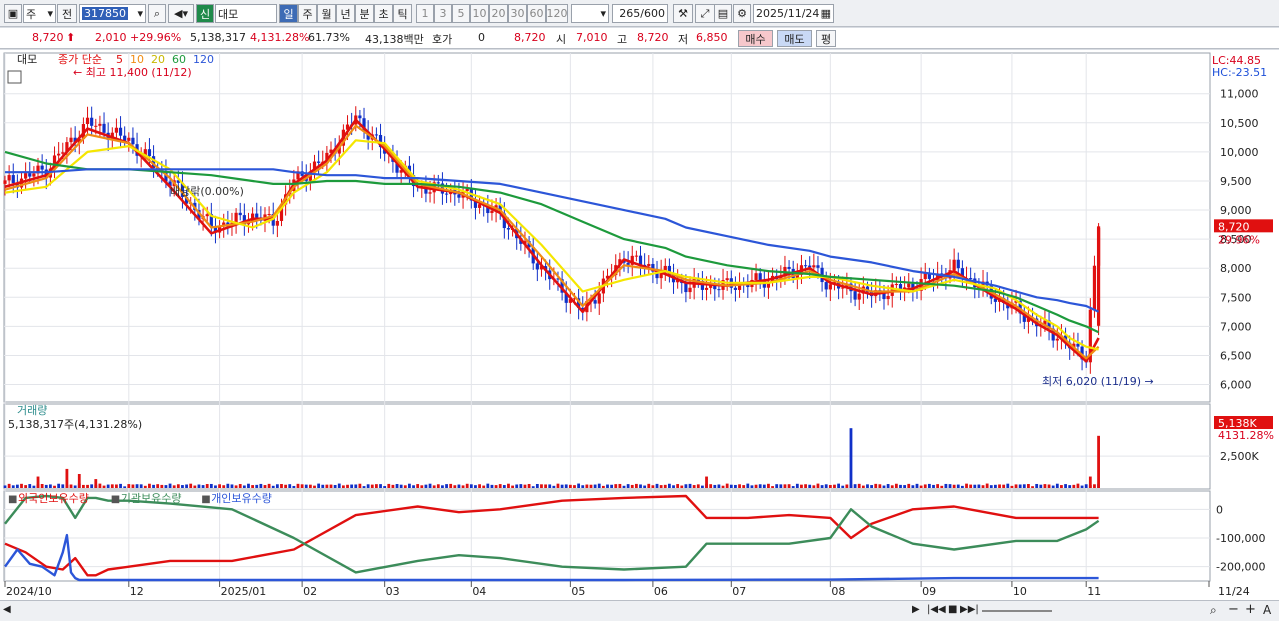  Describe the element at coordinates (1236, 181) in the screenshot. I see `price-tick-label: 9,500` at that location.